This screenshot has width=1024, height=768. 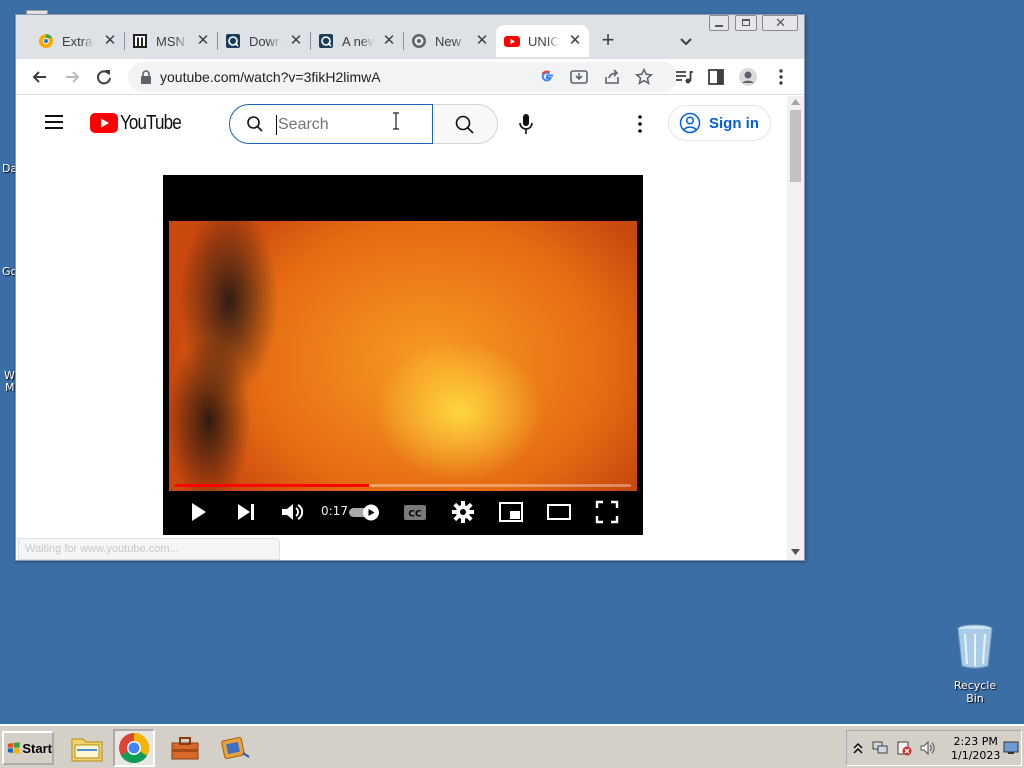 I want to click on profile-avatar-icon, so click(x=748, y=77).